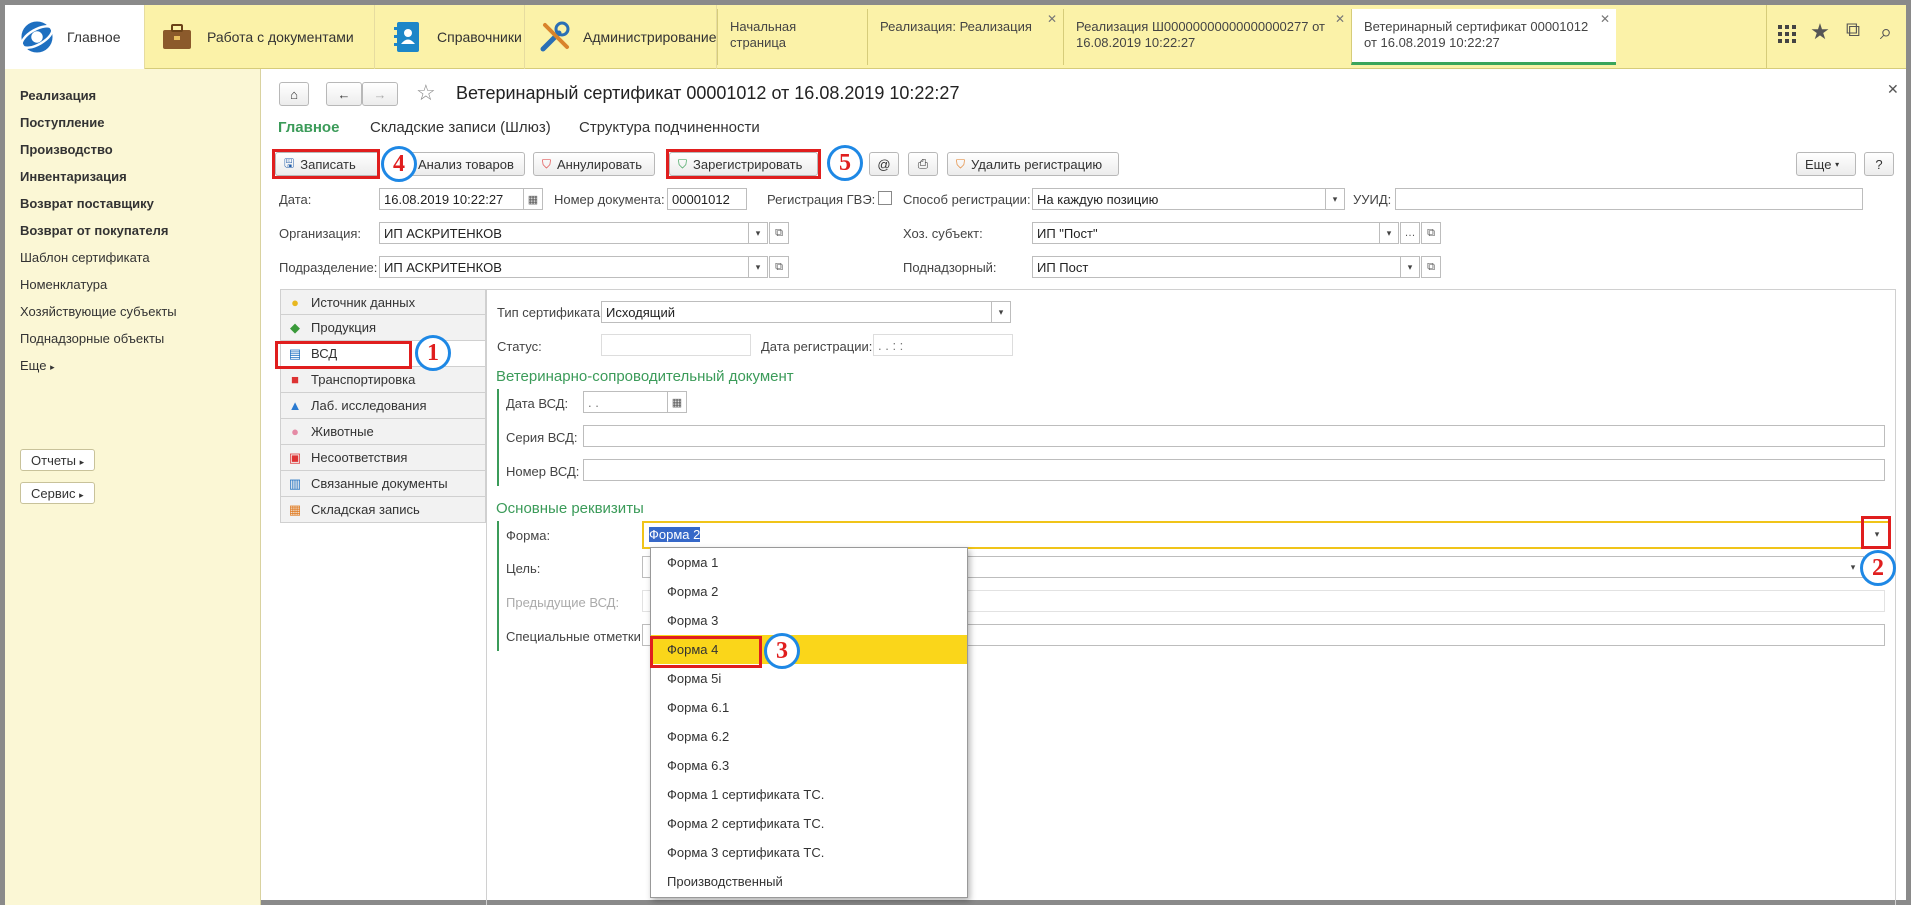 This screenshot has width=1911, height=905. What do you see at coordinates (383, 484) in the screenshot?
I see `page-linked-docs: ▥ Связанные документы` at bounding box center [383, 484].